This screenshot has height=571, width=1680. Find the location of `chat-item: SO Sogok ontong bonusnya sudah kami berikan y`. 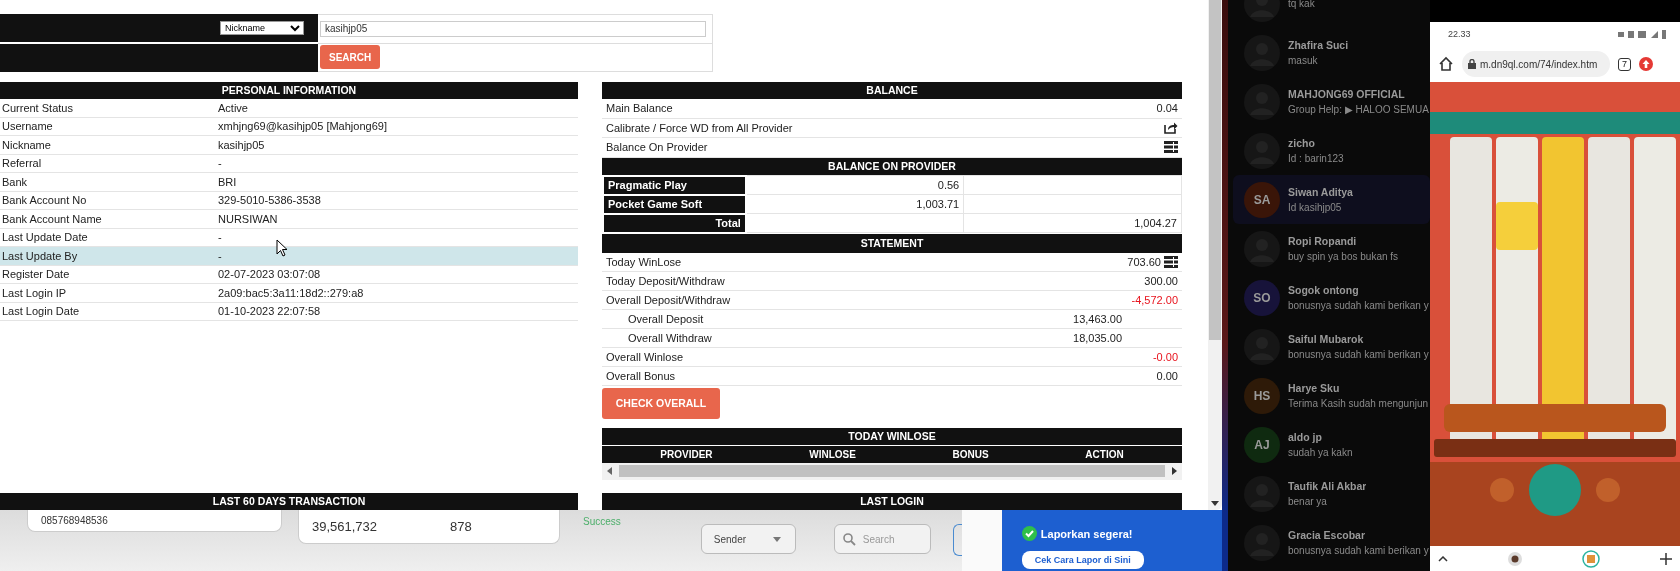

chat-item: SO Sogok ontong bonusnya sudah kami berikan y is located at coordinates (1331, 297).